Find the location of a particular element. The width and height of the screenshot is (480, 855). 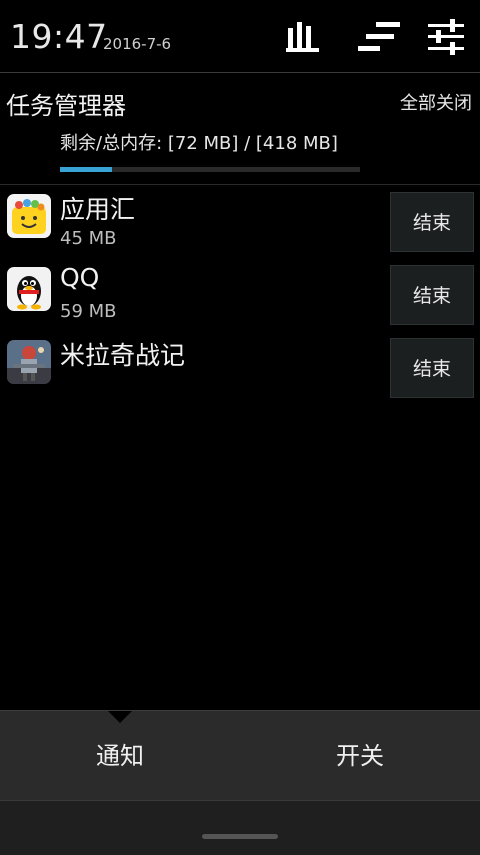

list-item: 应用汇 45 MB 结束 is located at coordinates (240, 226).